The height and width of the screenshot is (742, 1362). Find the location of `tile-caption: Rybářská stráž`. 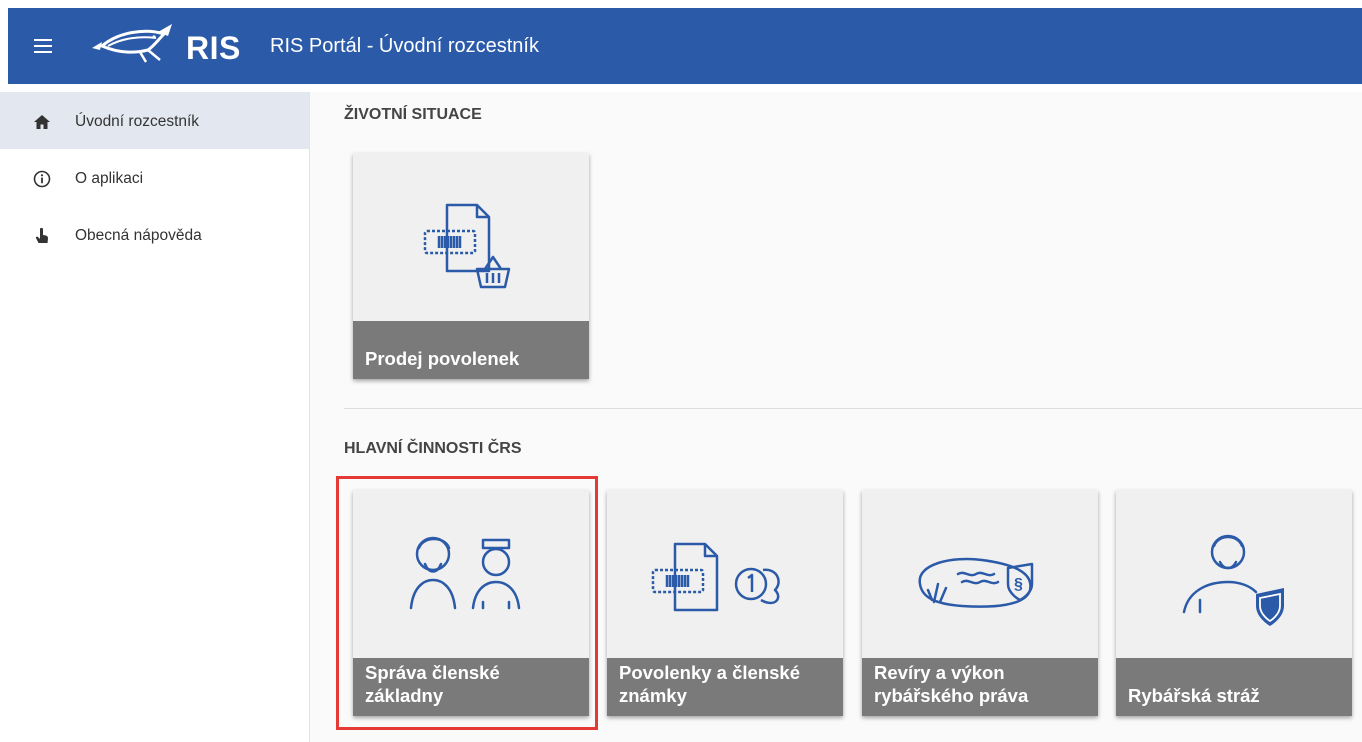

tile-caption: Rybářská stráž is located at coordinates (1234, 687).